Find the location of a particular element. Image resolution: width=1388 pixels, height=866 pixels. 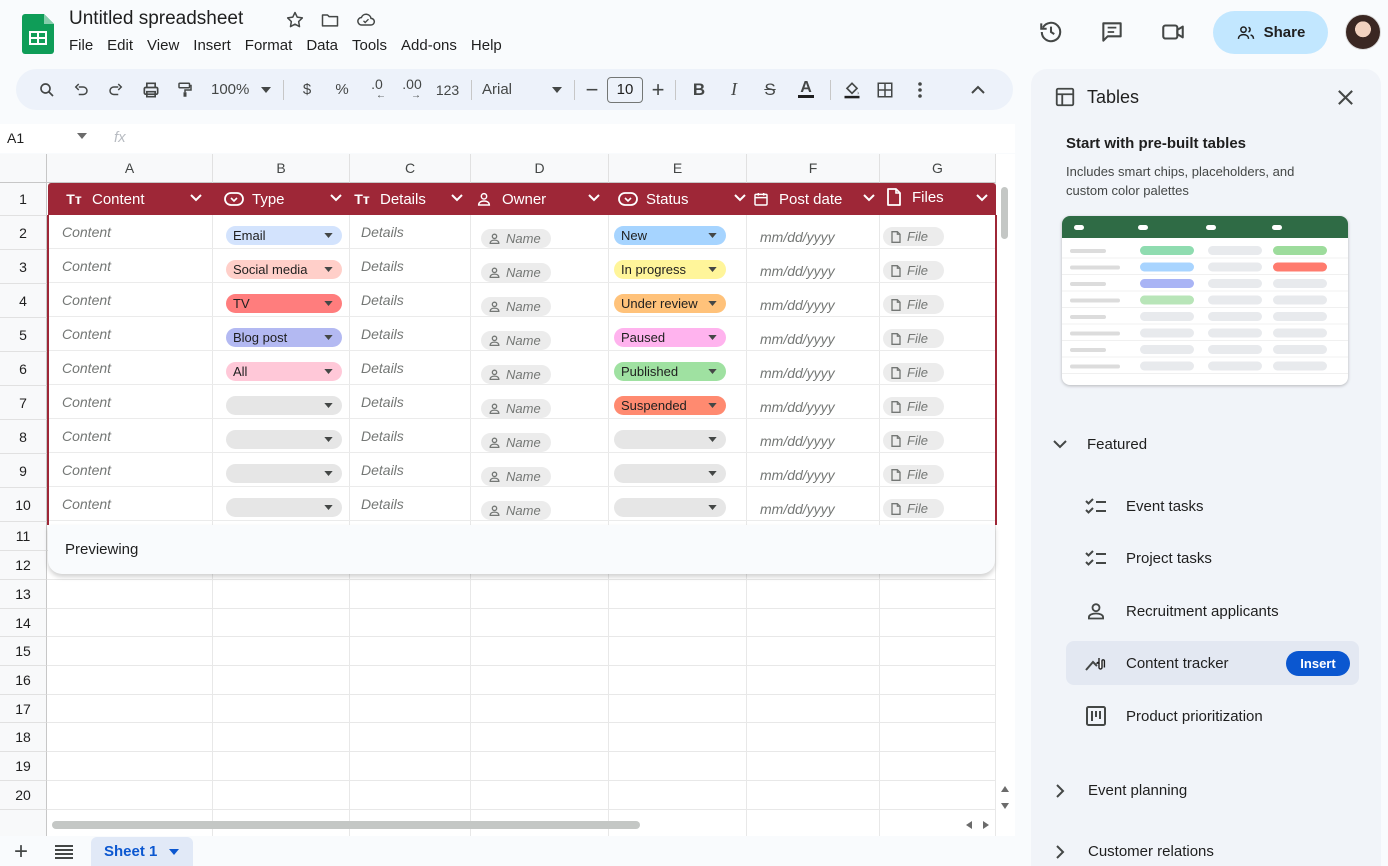

template-project-tasks: Project tasks is located at coordinates (1212, 558).